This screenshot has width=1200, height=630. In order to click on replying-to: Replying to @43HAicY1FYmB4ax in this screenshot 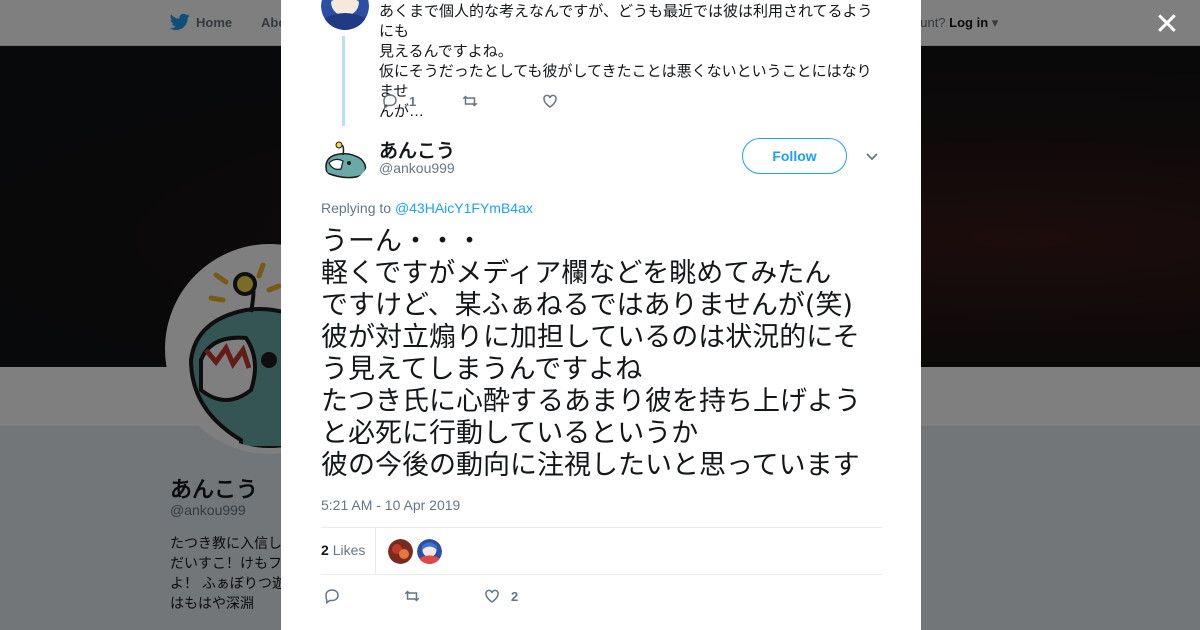, I will do `click(427, 208)`.